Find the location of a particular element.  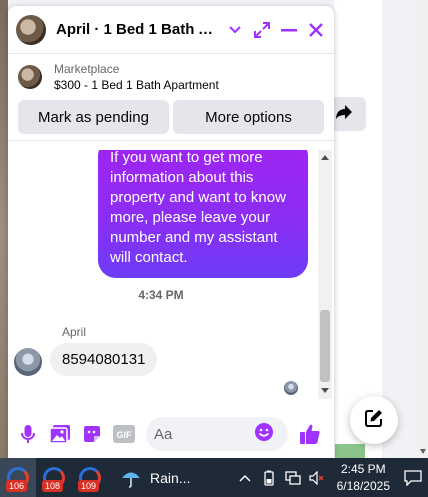

chevron-up-icon is located at coordinates (245, 478).